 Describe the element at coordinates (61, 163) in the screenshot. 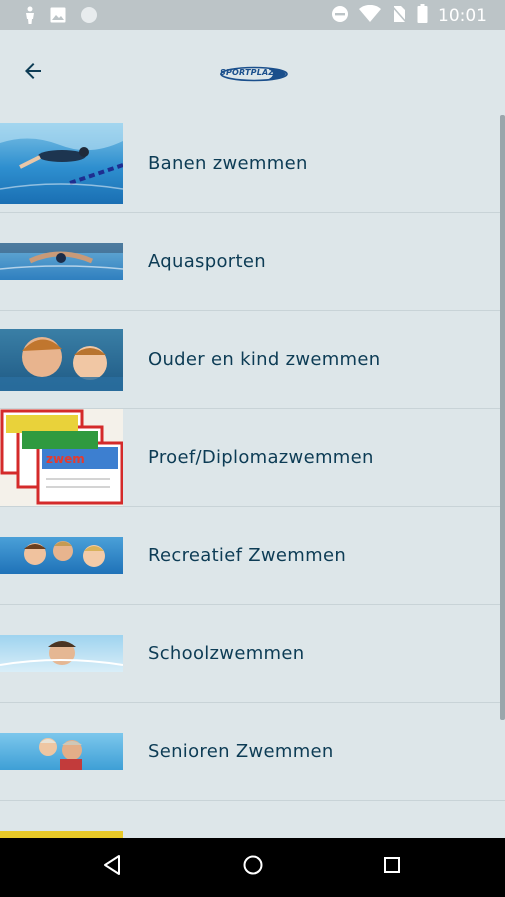

I see `thumbnail-banen-zwemmen` at that location.